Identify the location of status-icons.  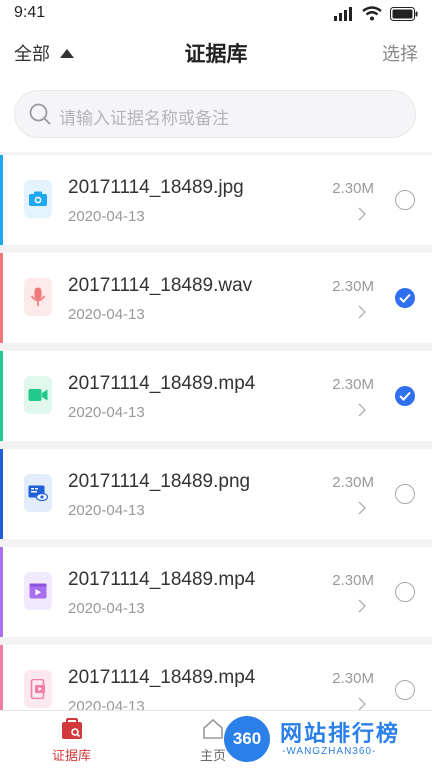
(376, 13).